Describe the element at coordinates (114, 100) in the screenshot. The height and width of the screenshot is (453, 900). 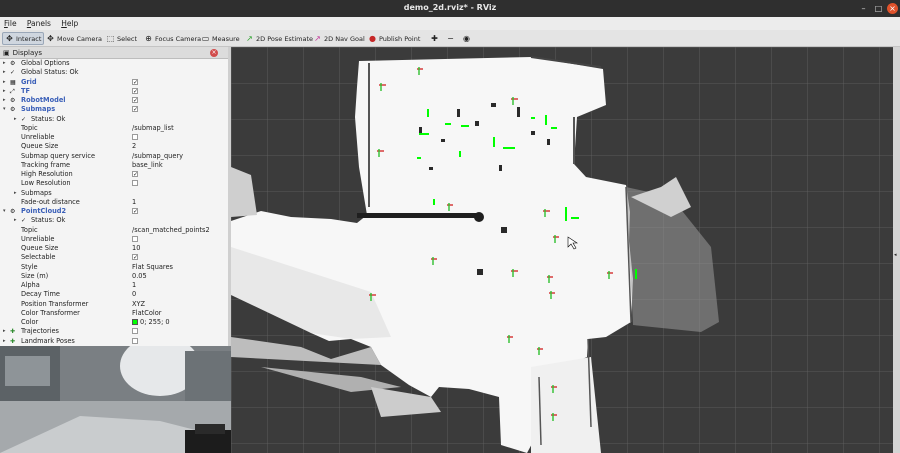
I see `tree-row-robotmodel: ▸ ⚙ RobotModel ✓` at that location.